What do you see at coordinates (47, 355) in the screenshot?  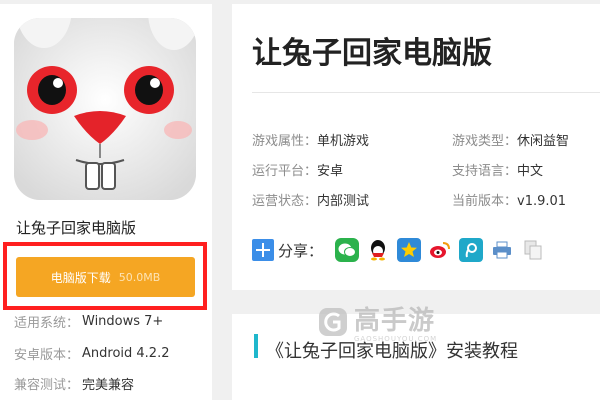 I see `spec-key: 安卓版本：` at bounding box center [47, 355].